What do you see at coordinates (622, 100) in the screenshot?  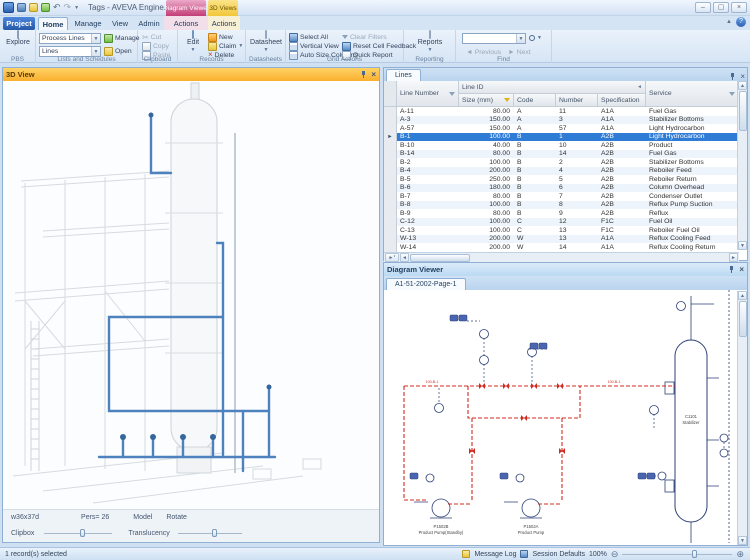 I see `col-specification: Specification` at bounding box center [622, 100].